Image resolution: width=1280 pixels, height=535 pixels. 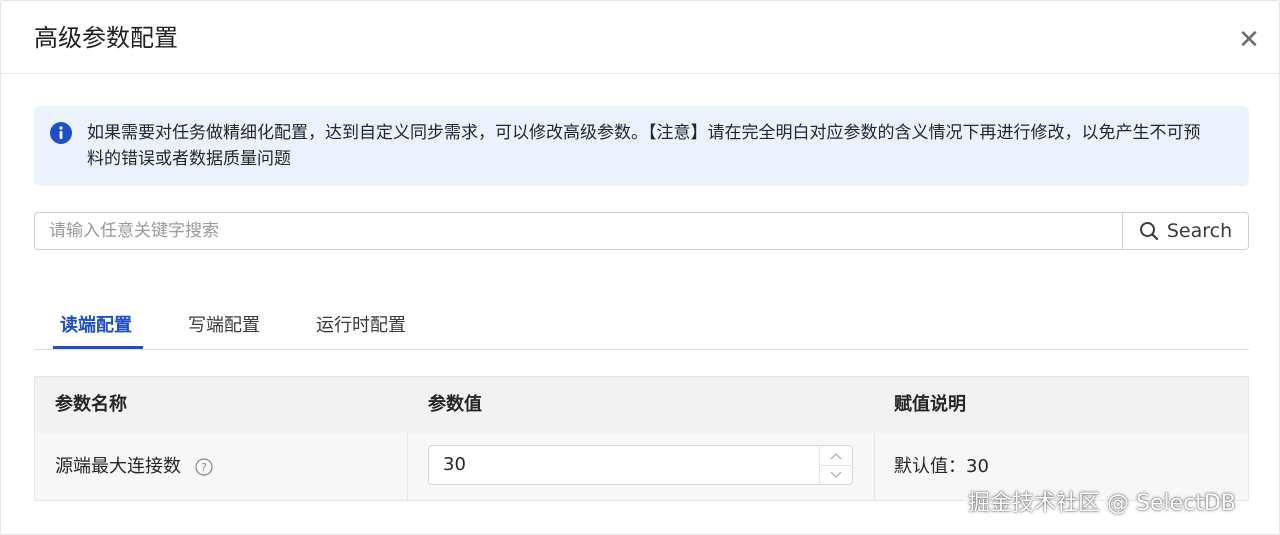 I want to click on search-icon, so click(x=1148, y=231).